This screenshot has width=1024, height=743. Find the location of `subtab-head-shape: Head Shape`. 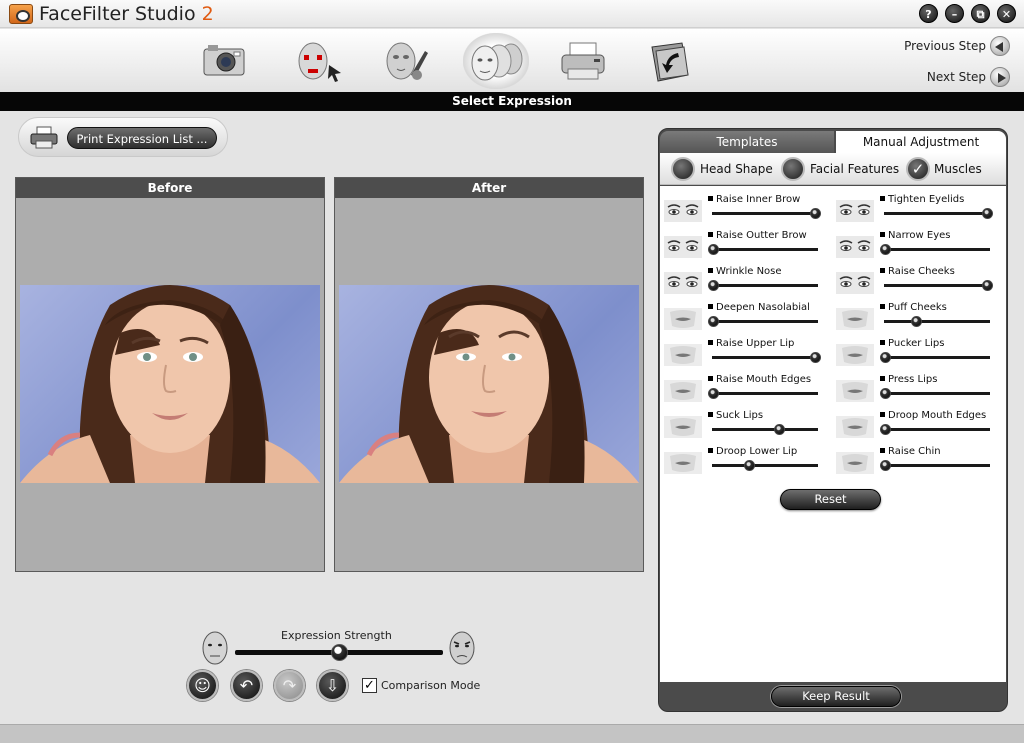

subtab-head-shape: Head Shape is located at coordinates (736, 169).